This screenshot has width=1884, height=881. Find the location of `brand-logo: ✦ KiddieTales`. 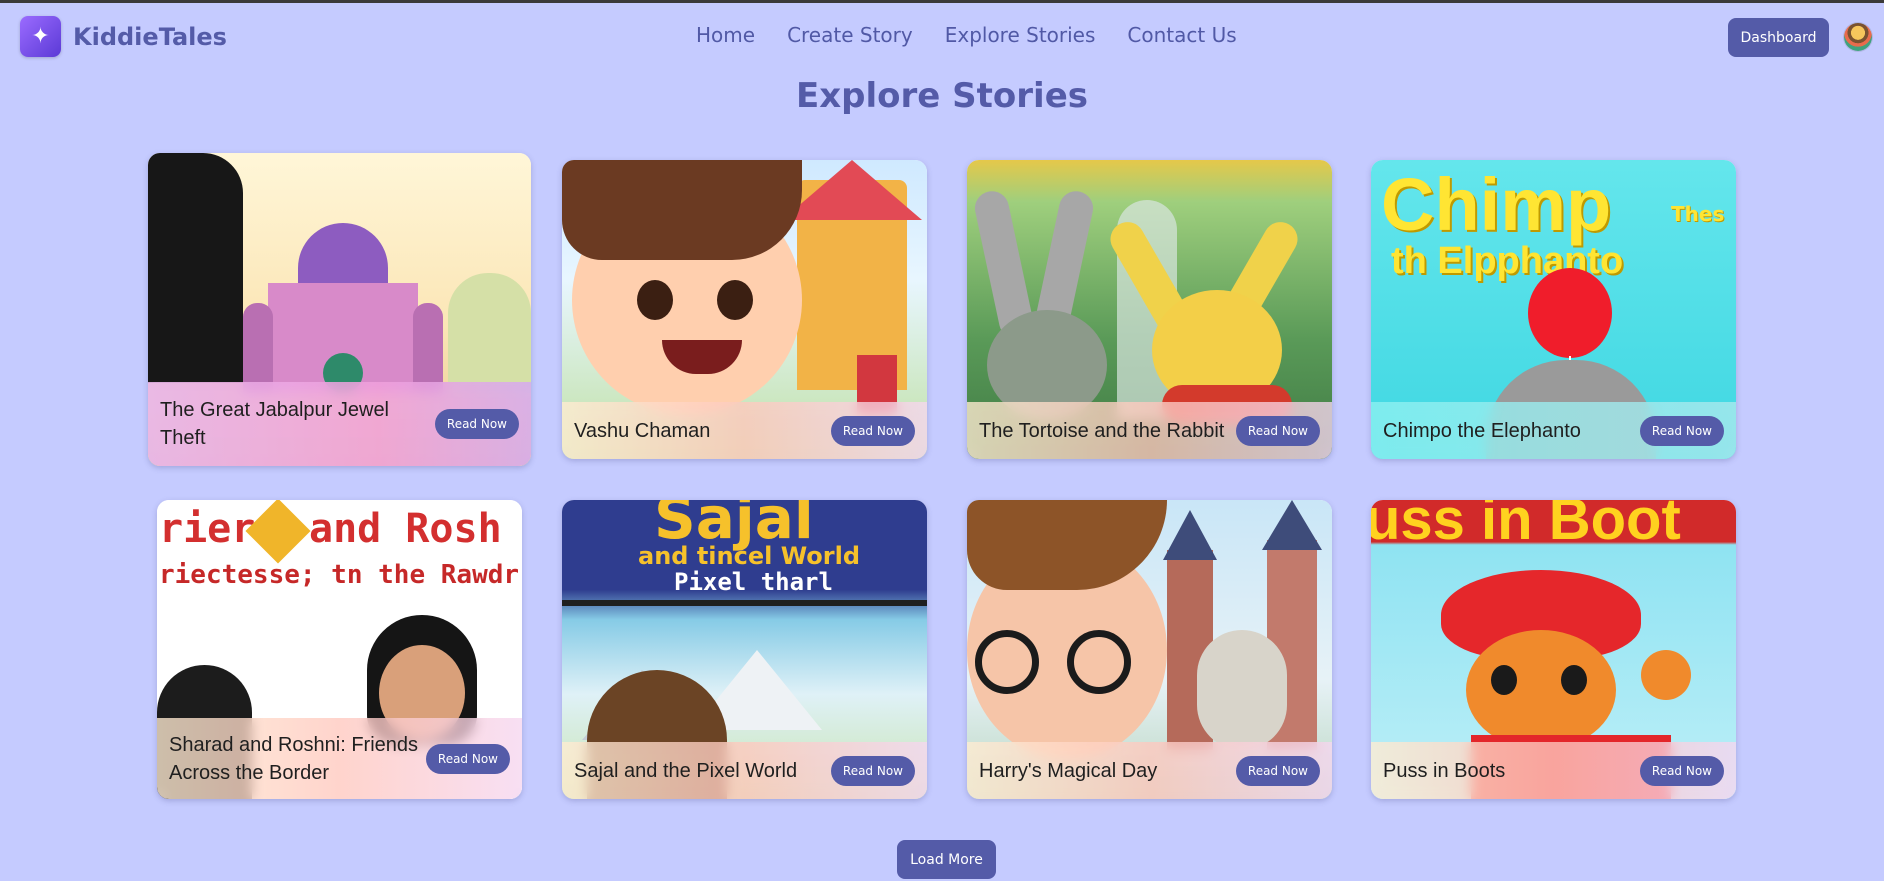

brand-logo: ✦ KiddieTales is located at coordinates (123, 36).